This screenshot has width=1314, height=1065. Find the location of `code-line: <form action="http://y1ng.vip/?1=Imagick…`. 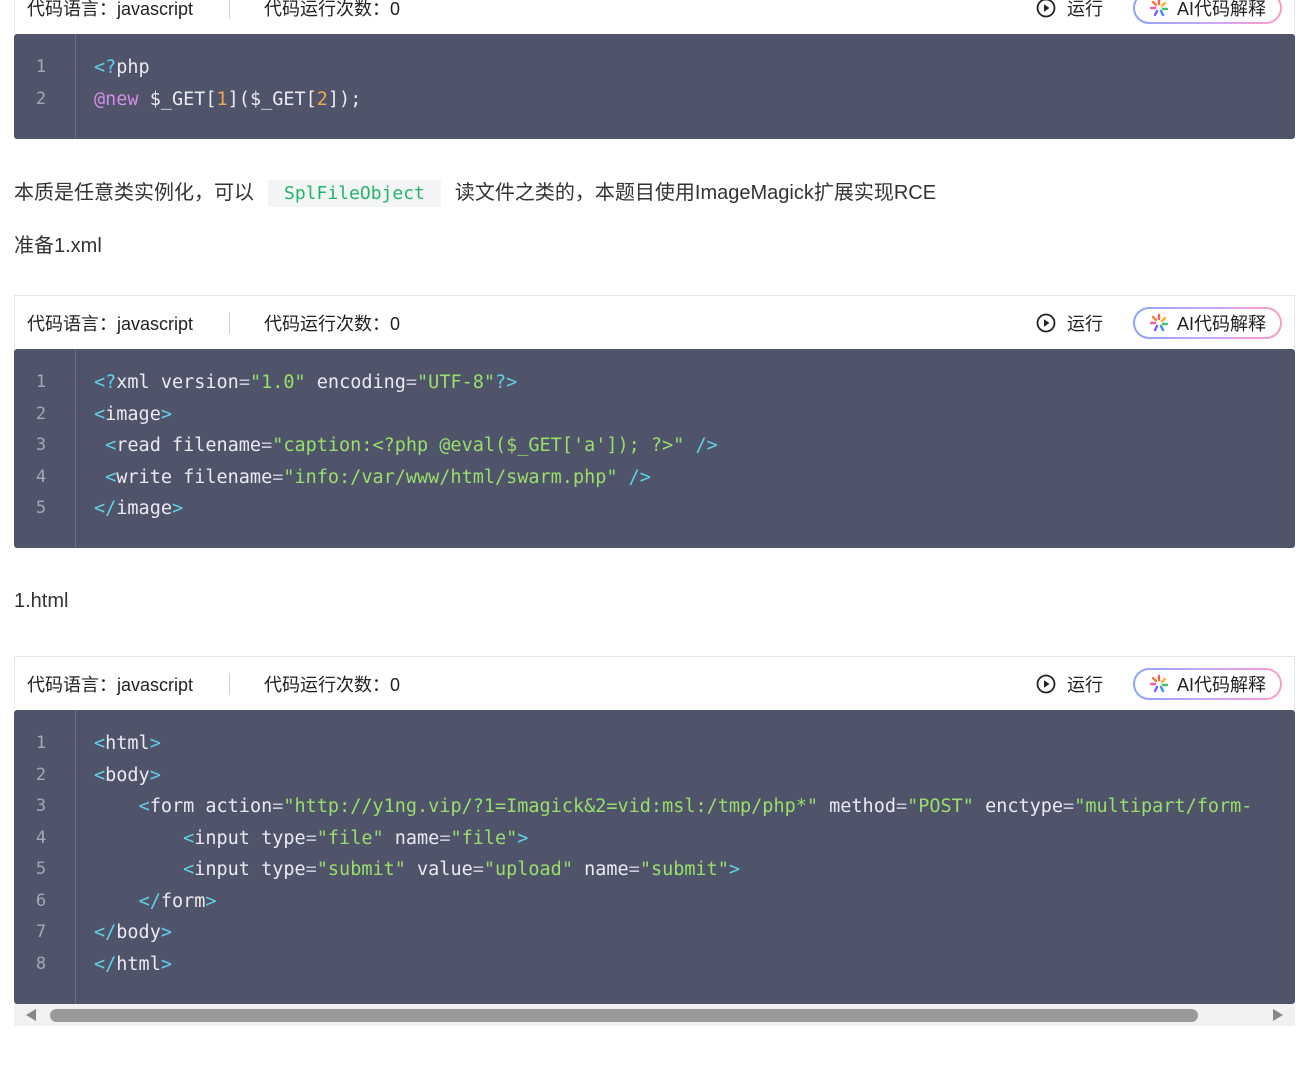

code-line: <form action="http://y1ng.vip/?1=Imagick… is located at coordinates (673, 806).